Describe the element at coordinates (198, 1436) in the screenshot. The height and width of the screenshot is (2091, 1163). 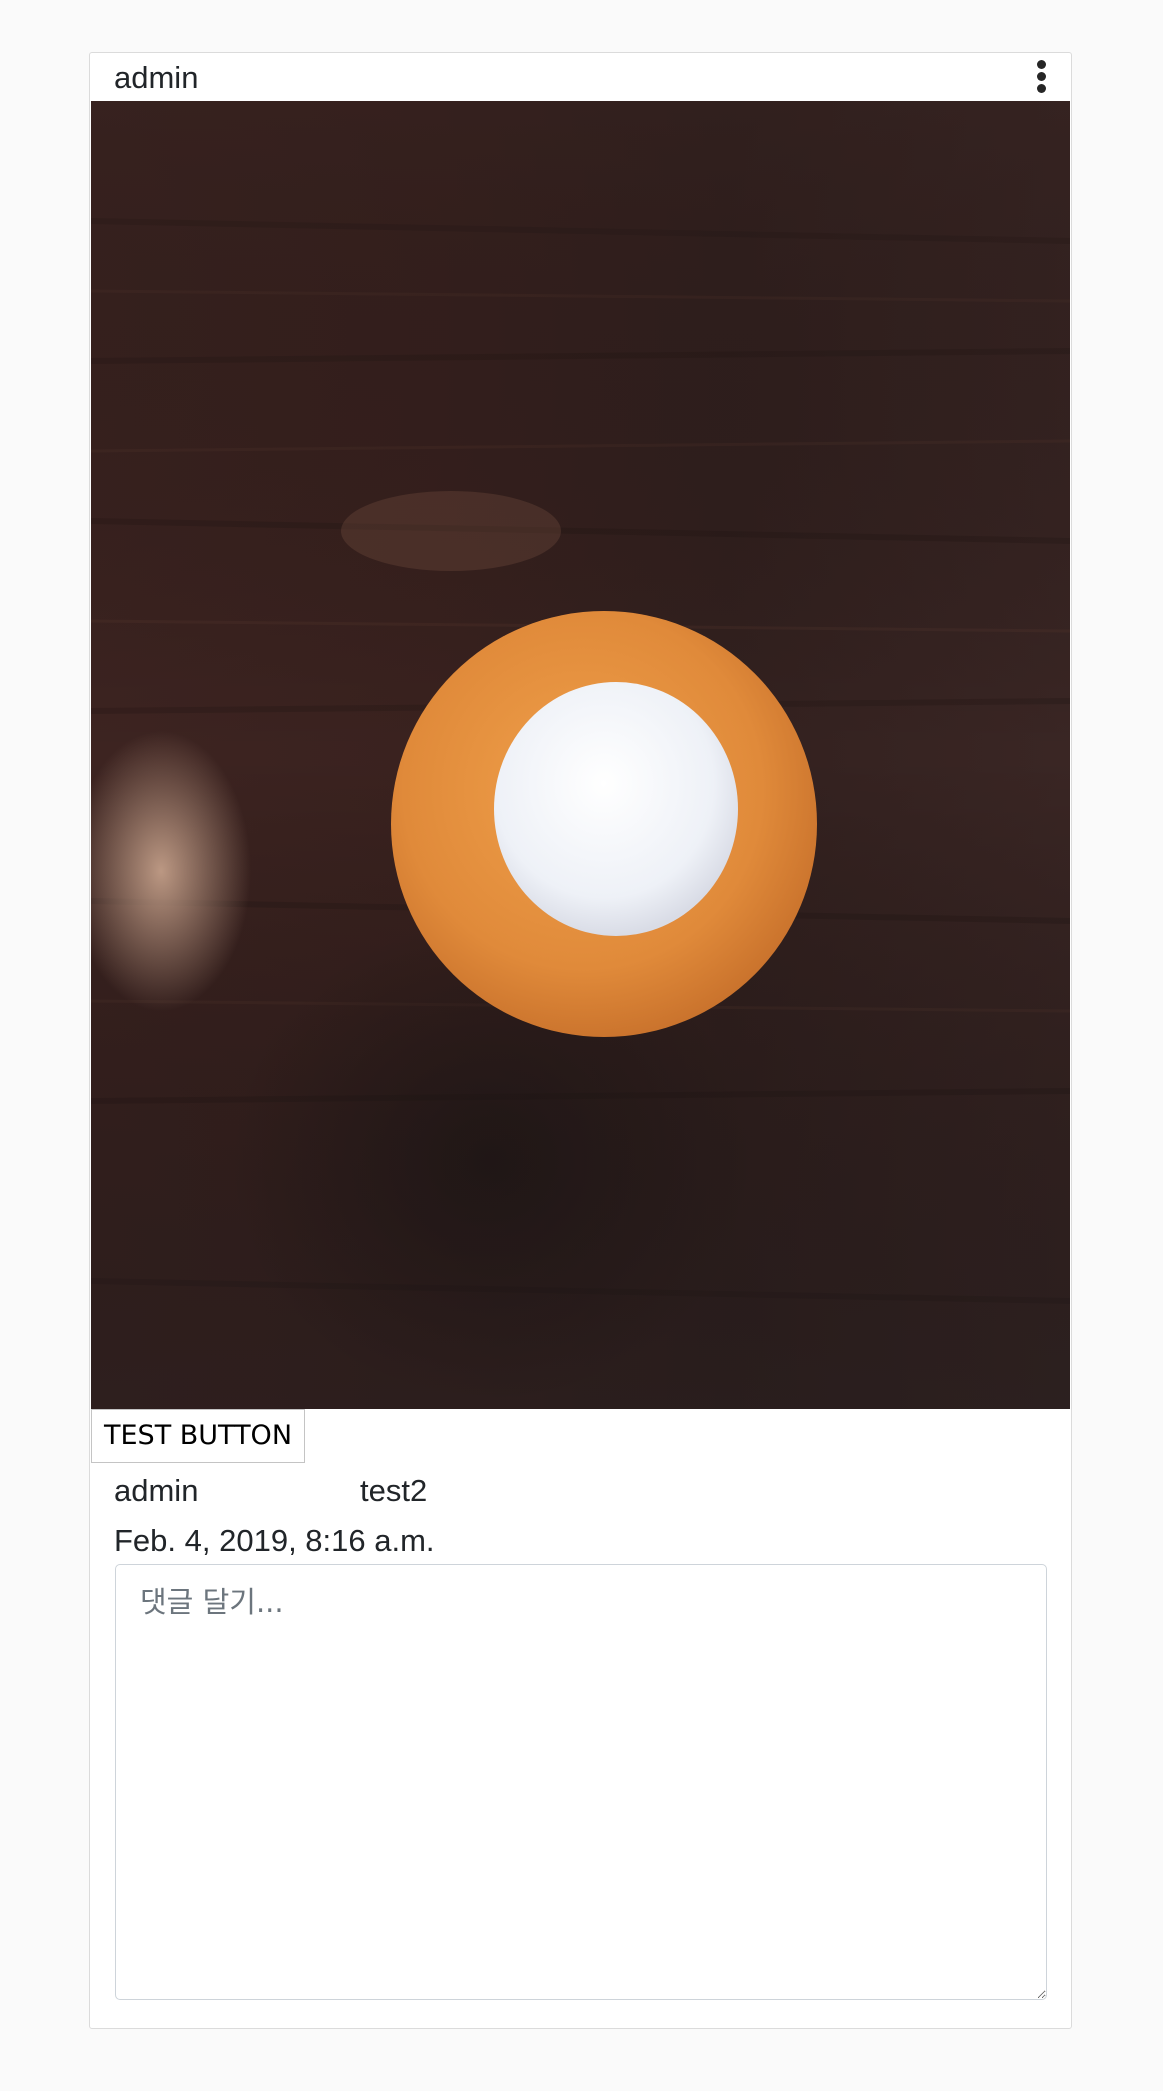
I see `test-button: TEST BUTTON` at that location.